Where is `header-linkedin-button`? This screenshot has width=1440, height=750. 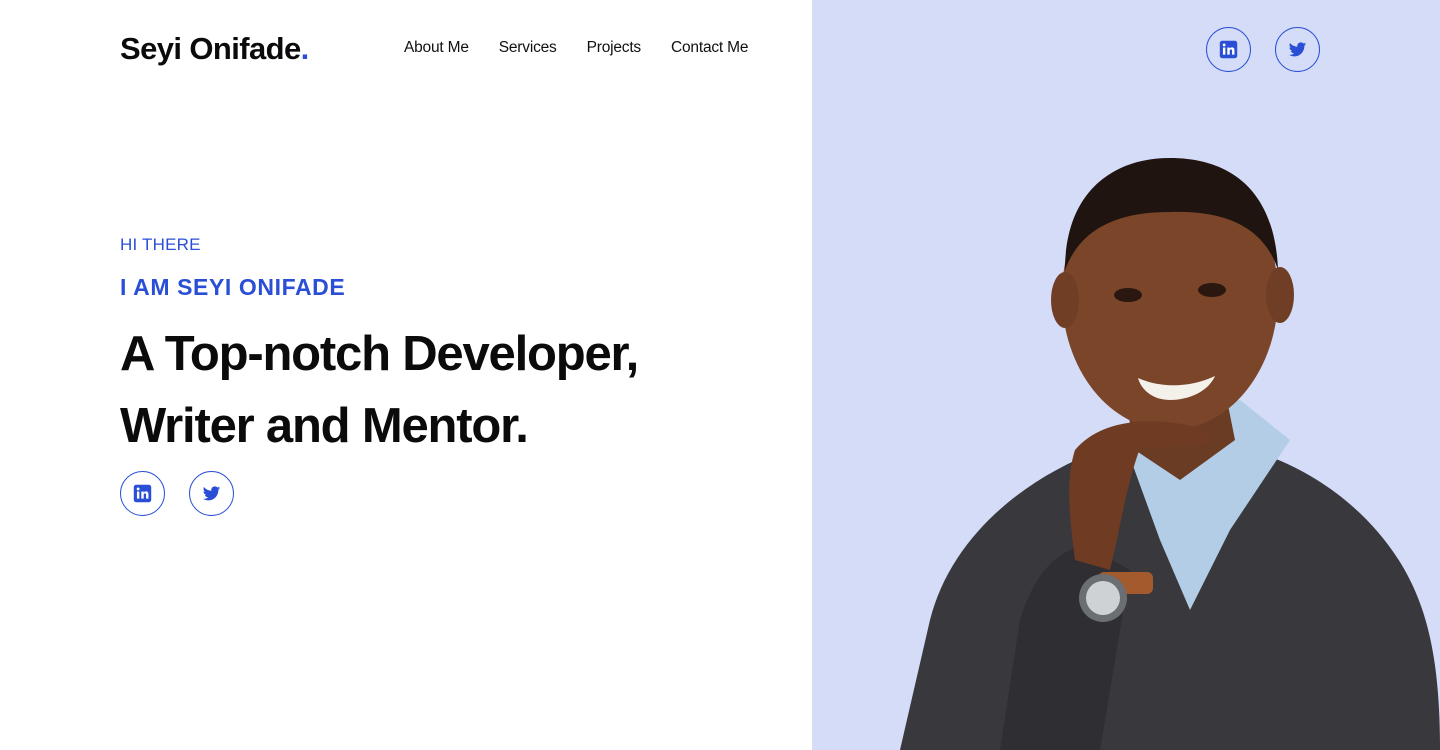 header-linkedin-button is located at coordinates (1228, 49).